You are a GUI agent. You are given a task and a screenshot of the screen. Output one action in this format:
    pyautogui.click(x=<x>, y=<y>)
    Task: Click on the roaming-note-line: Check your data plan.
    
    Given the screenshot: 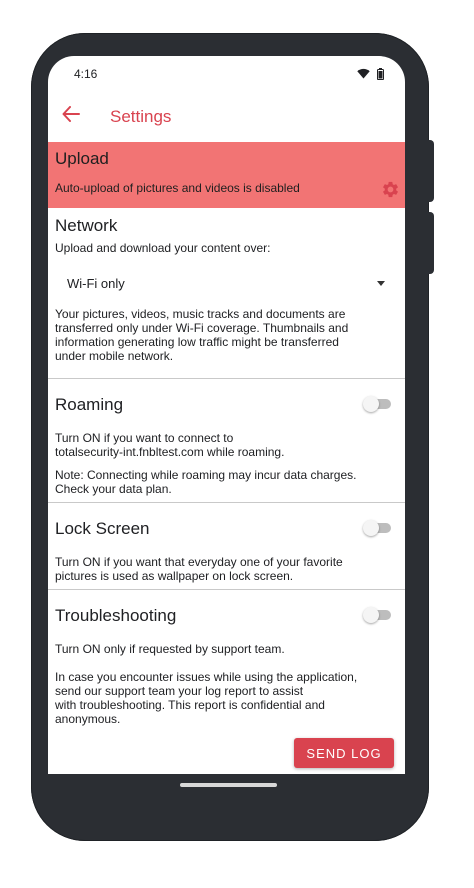 What is the action you would take?
    pyautogui.click(x=113, y=489)
    